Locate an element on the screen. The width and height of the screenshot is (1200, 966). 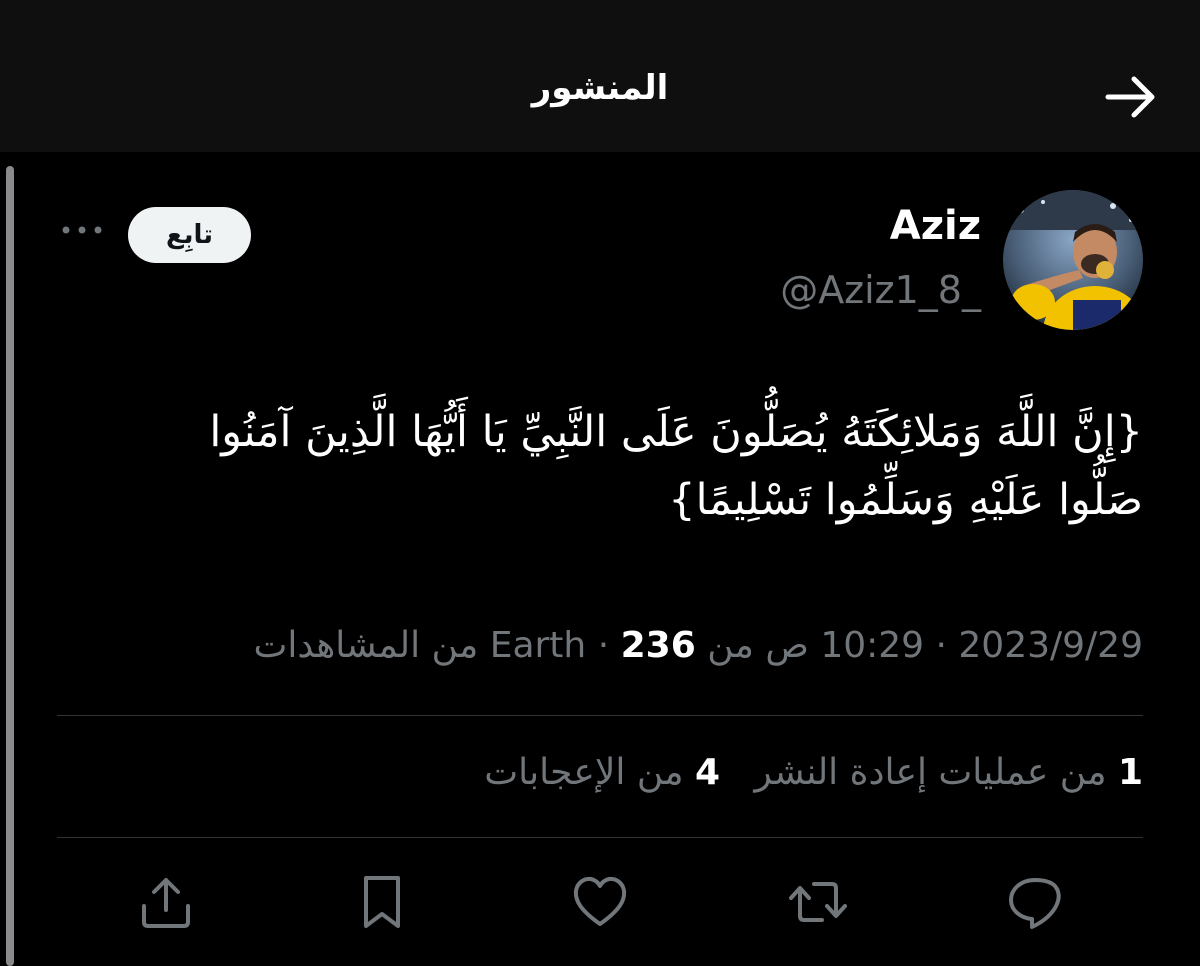
retweets-count: 1 is located at coordinates (1130, 772).